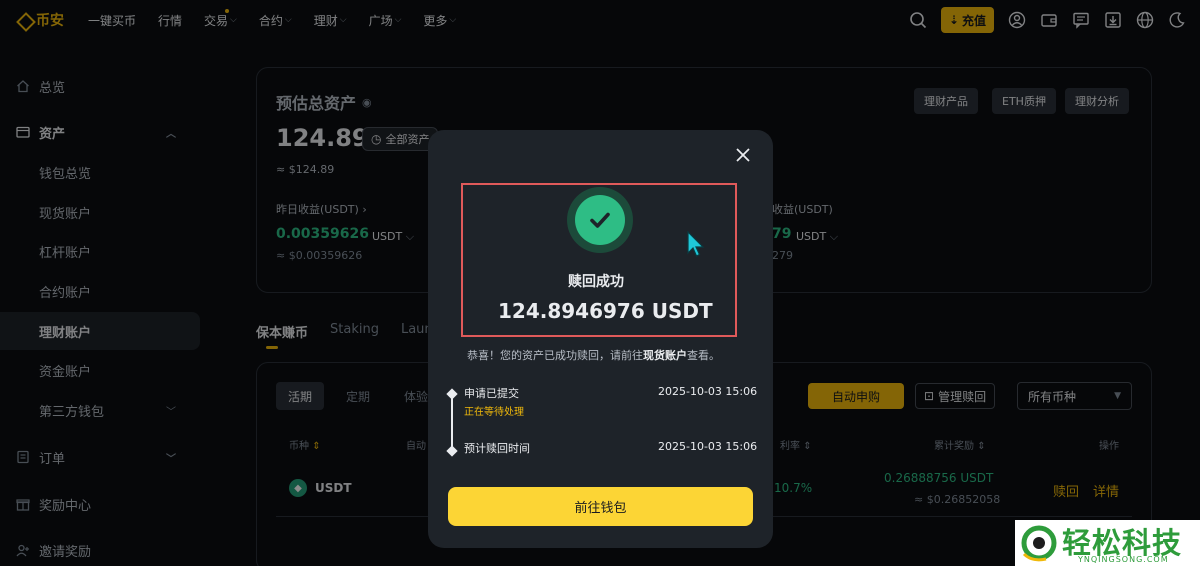 Image resolution: width=1200 pixels, height=566 pixels. I want to click on step-expected-label: 预计赎回时间, so click(497, 448).